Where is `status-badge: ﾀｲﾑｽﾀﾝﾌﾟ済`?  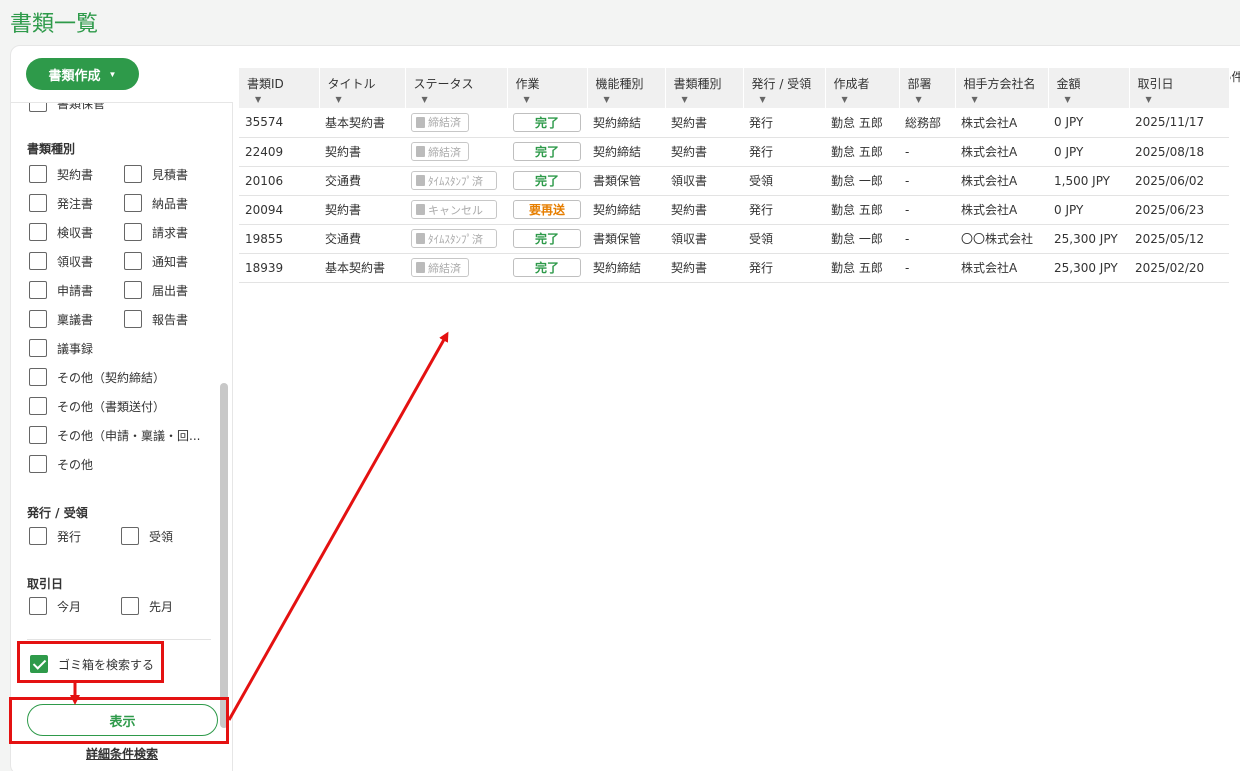
status-badge: ﾀｲﾑｽﾀﾝﾌﾟ済 is located at coordinates (454, 180).